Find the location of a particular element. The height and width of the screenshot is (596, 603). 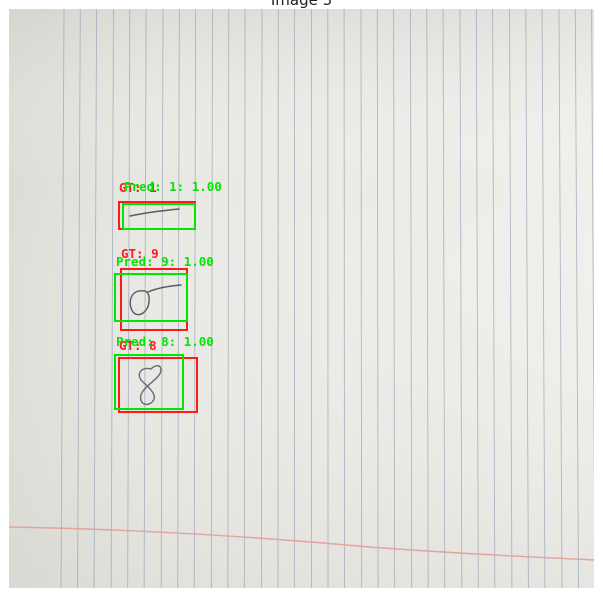

pred-label: Pred: 8: 1.00 is located at coordinates (165, 341).